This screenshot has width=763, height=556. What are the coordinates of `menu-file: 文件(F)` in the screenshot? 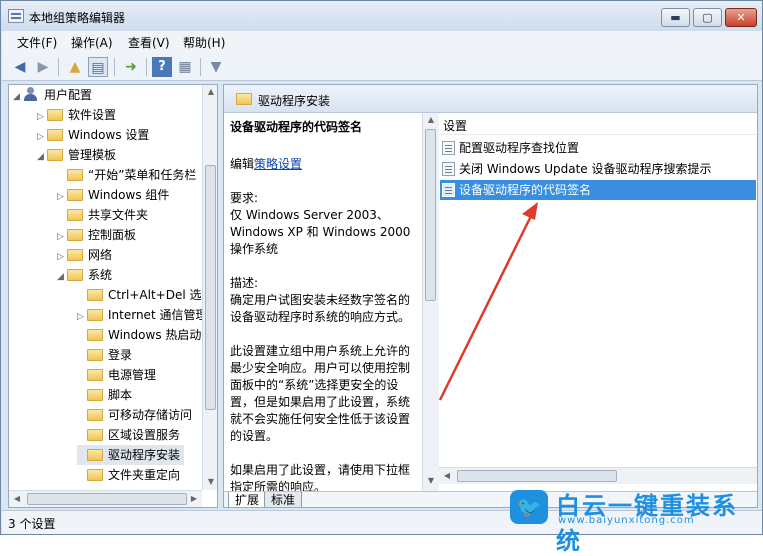 It's located at (37, 42).